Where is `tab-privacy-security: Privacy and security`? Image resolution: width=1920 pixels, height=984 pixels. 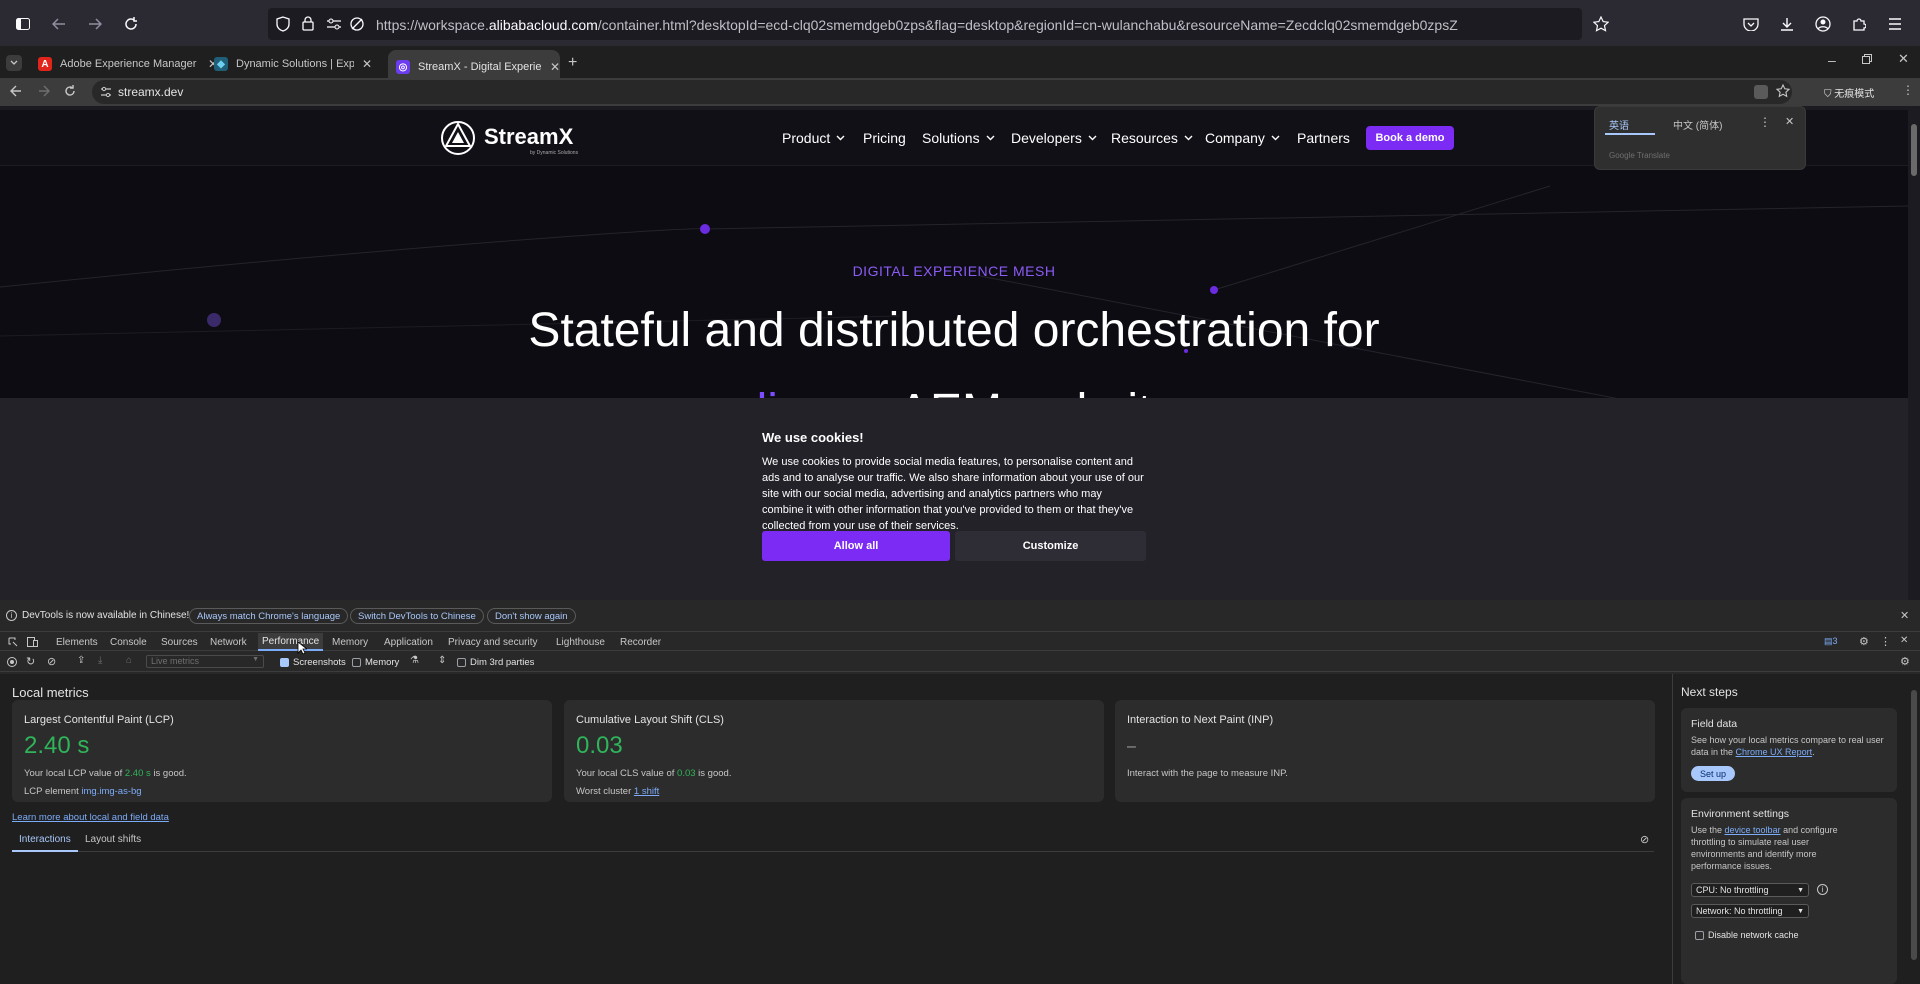
tab-privacy-security: Privacy and security is located at coordinates (492, 642).